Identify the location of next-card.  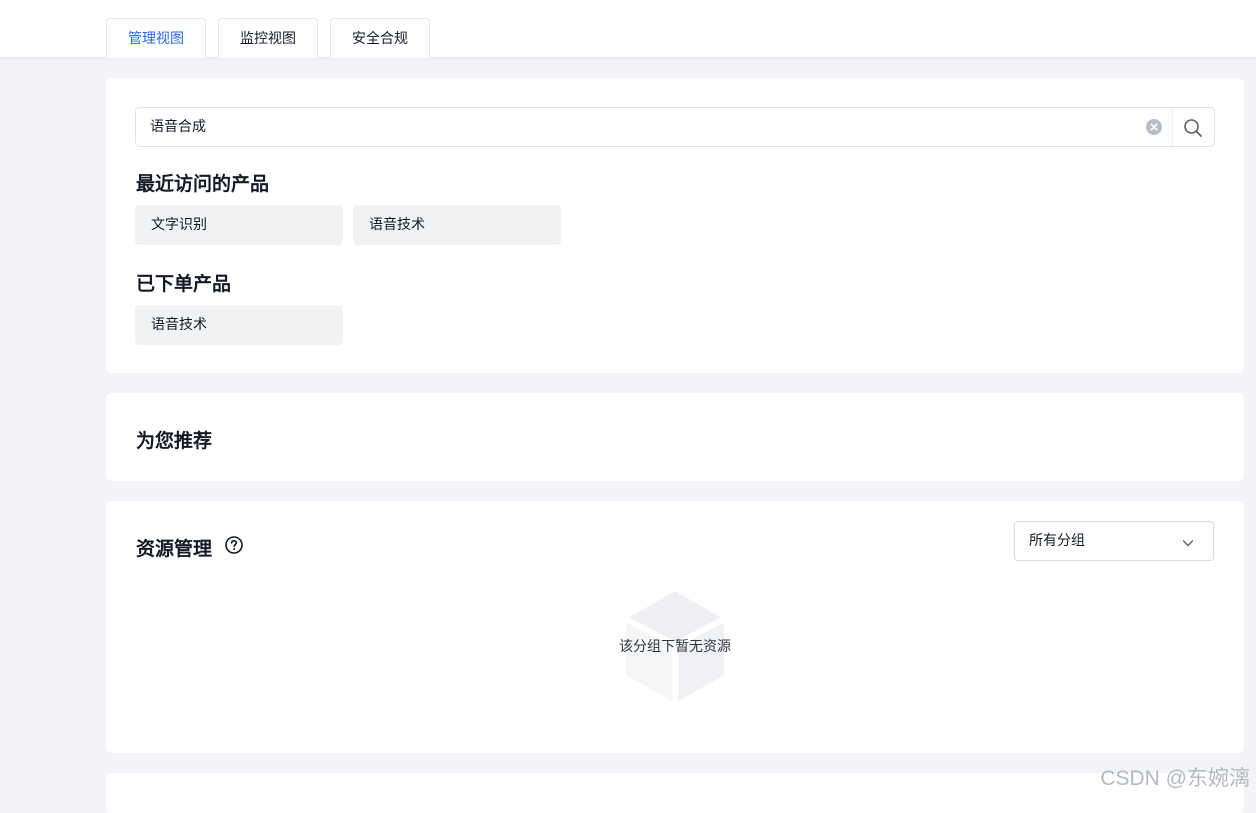
(675, 793).